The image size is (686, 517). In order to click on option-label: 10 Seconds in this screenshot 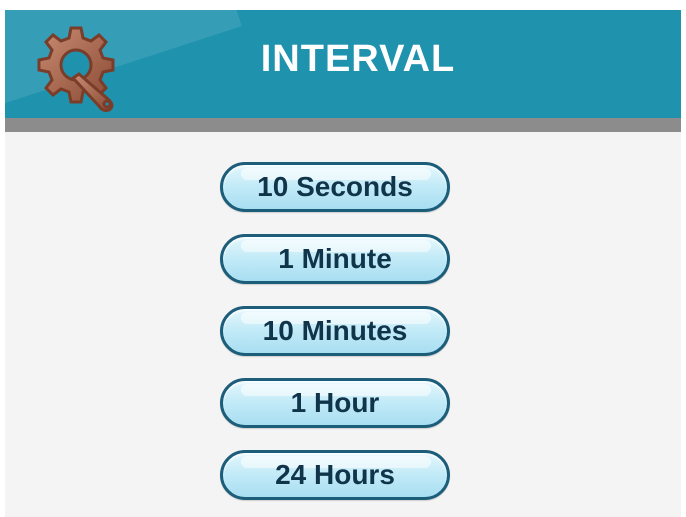, I will do `click(335, 186)`.